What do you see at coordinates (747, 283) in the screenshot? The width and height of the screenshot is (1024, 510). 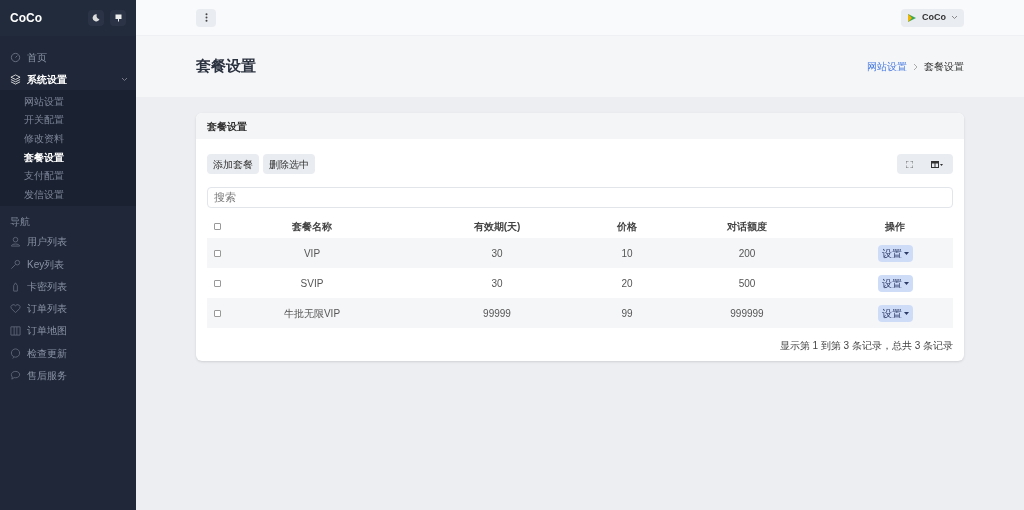 I see `table-cell: 500` at bounding box center [747, 283].